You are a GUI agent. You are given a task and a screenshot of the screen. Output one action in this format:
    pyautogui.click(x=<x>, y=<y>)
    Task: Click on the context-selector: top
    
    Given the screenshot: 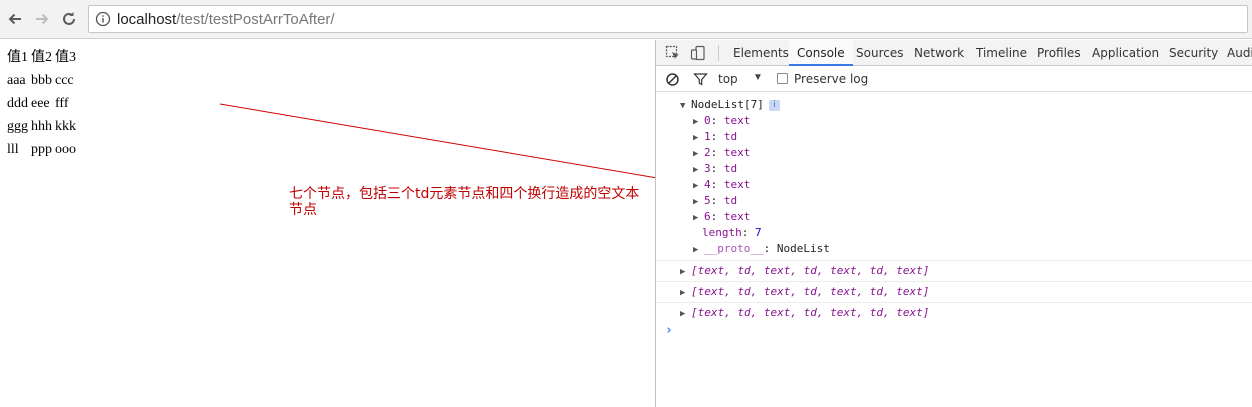 What is the action you would take?
    pyautogui.click(x=728, y=79)
    